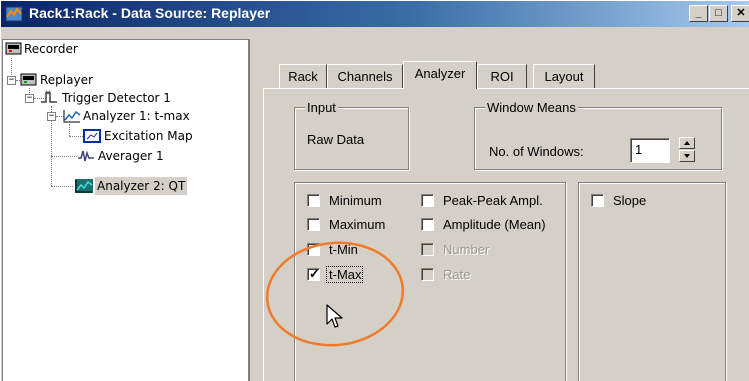  Describe the element at coordinates (502, 76) in the screenshot. I see `tab-roi: ROI` at that location.